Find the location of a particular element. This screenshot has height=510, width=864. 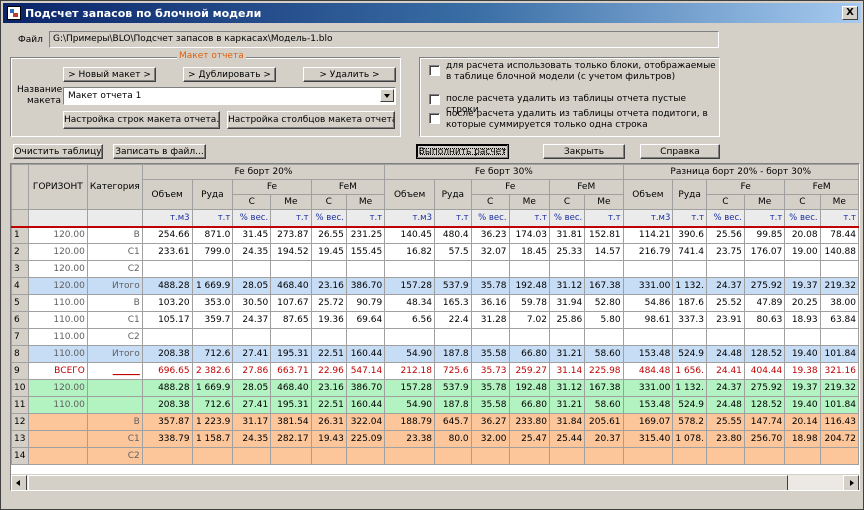

value-cell: 192.48 is located at coordinates (529, 286).